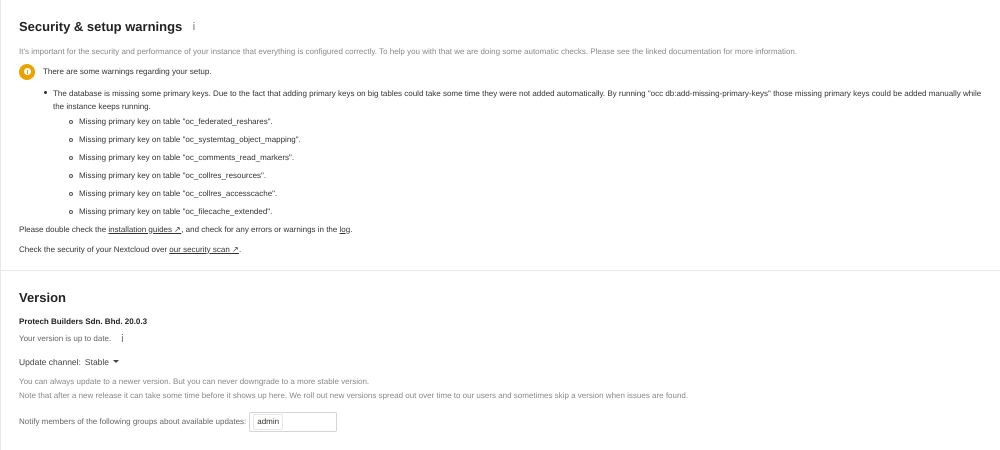 This screenshot has height=450, width=1000. Describe the element at coordinates (204, 249) in the screenshot. I see `doc-link: our security scan ↗` at that location.